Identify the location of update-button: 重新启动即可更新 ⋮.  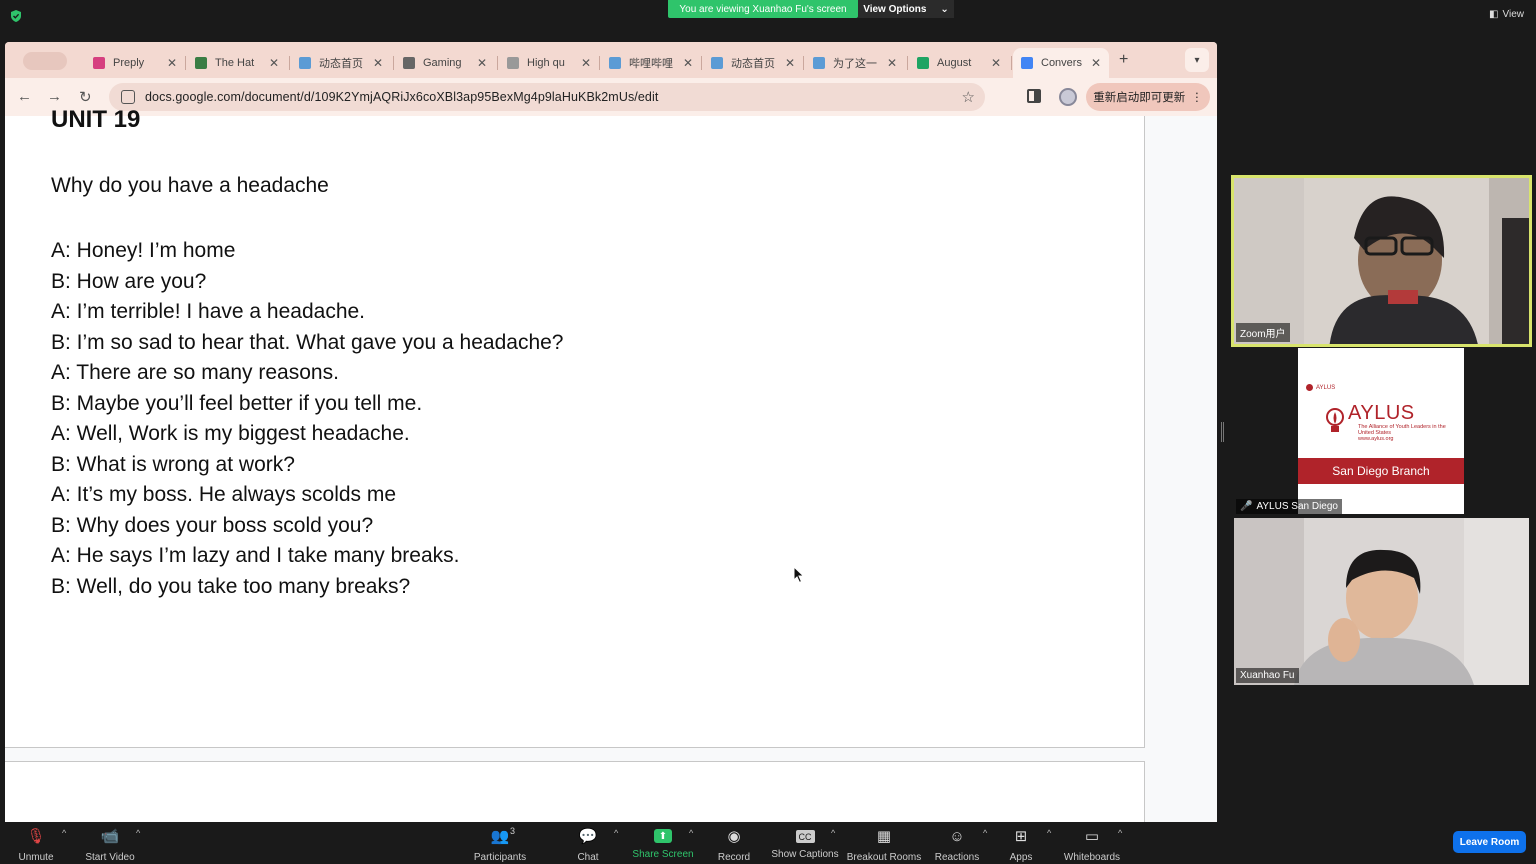
(1148, 97).